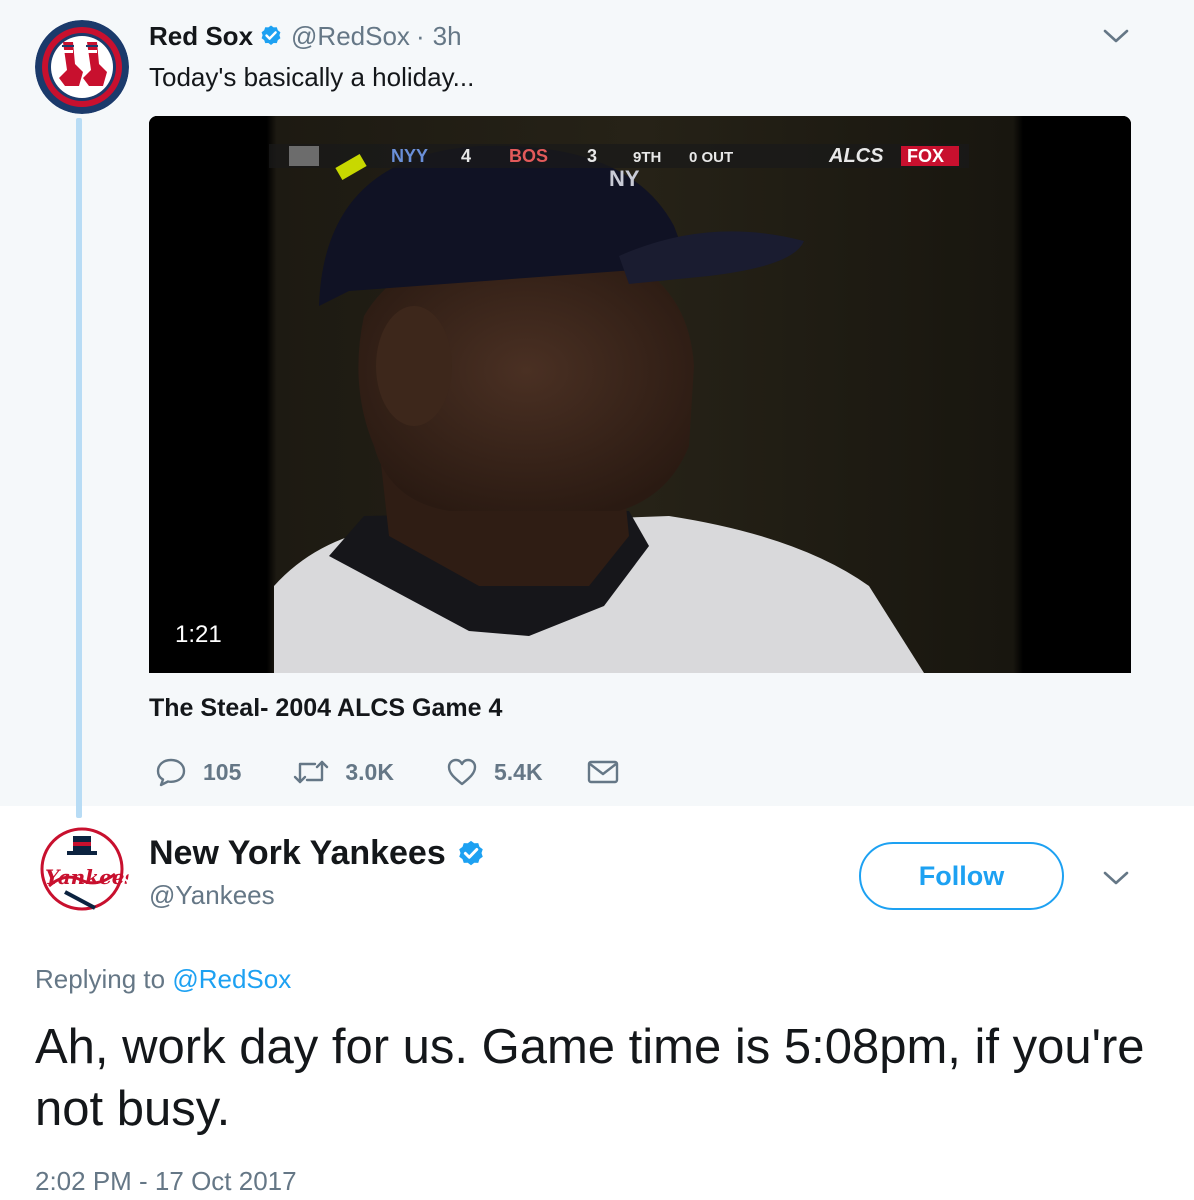 The width and height of the screenshot is (1194, 1200). What do you see at coordinates (711, 157) in the screenshot?
I see `scorebug-outs: 0 OUT` at bounding box center [711, 157].